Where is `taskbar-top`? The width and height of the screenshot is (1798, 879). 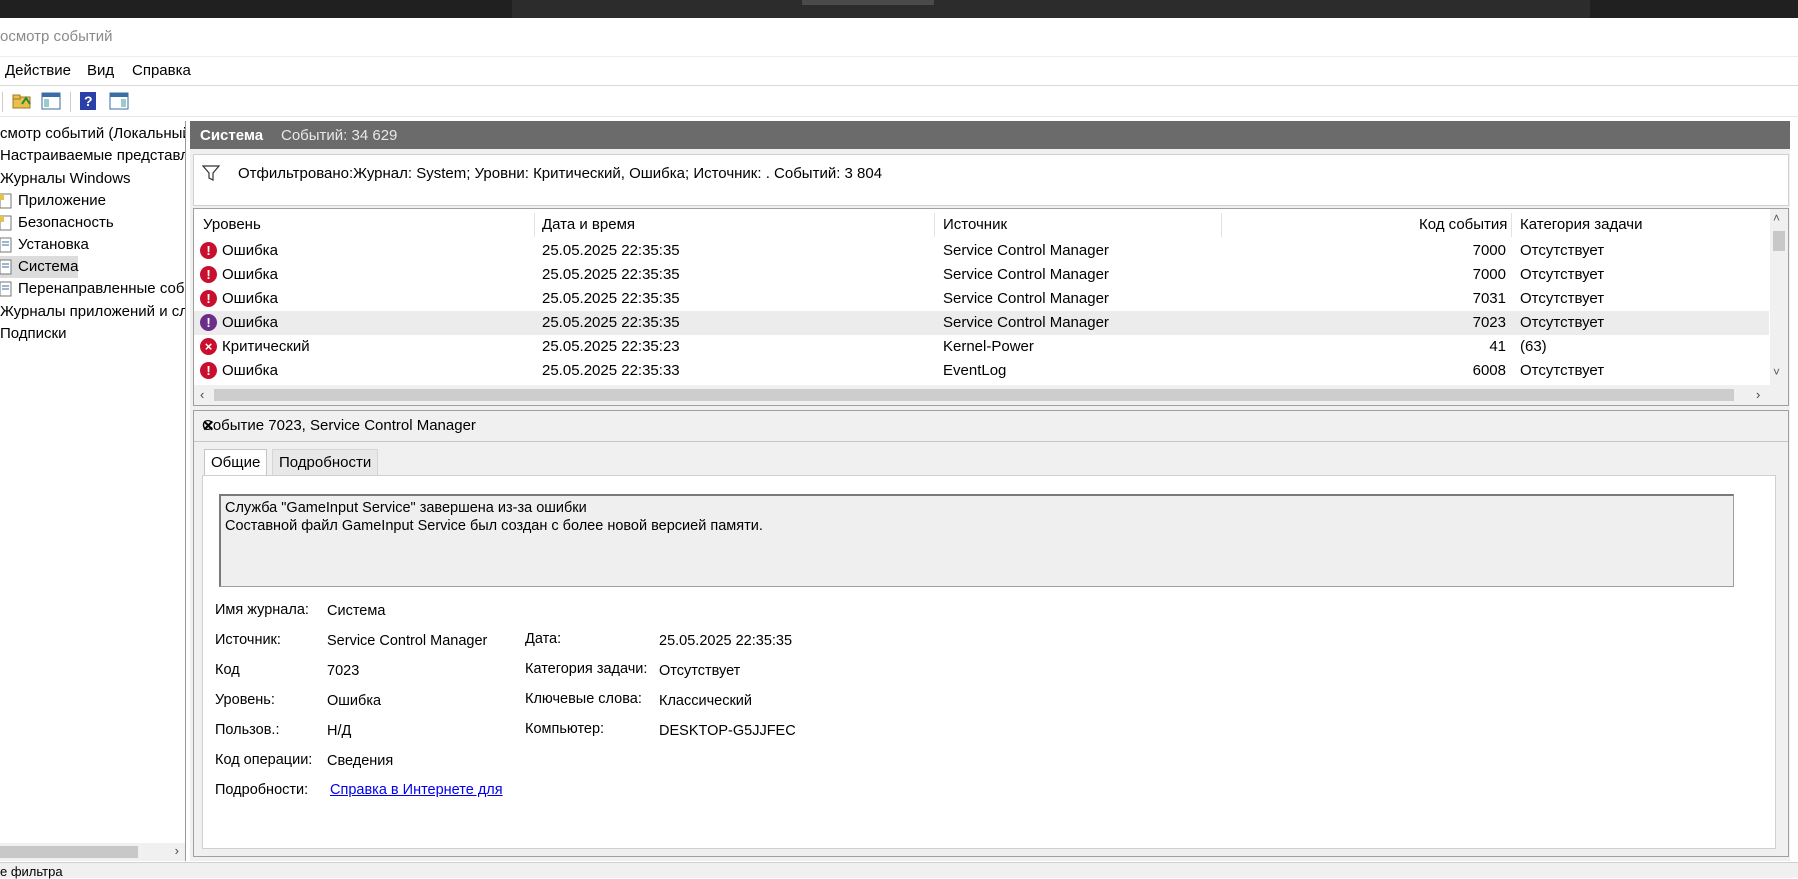
taskbar-top is located at coordinates (899, 9).